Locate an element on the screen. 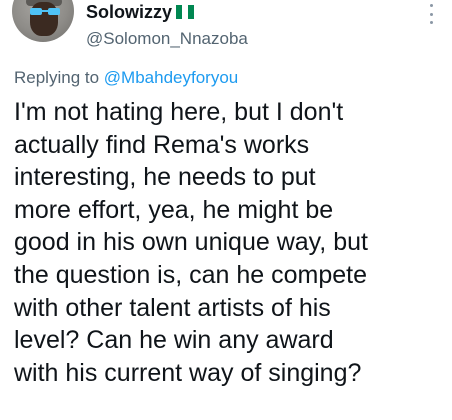  author-name-row: Solowizzy is located at coordinates (140, 12).